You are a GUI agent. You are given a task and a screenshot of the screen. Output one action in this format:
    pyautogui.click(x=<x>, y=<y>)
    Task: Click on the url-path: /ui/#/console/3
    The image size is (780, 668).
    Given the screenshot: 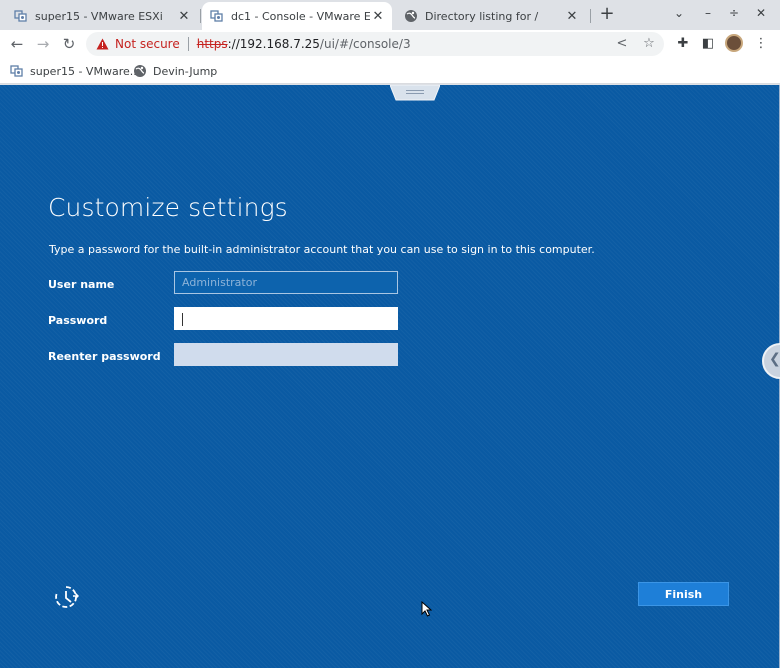 What is the action you would take?
    pyautogui.click(x=365, y=44)
    